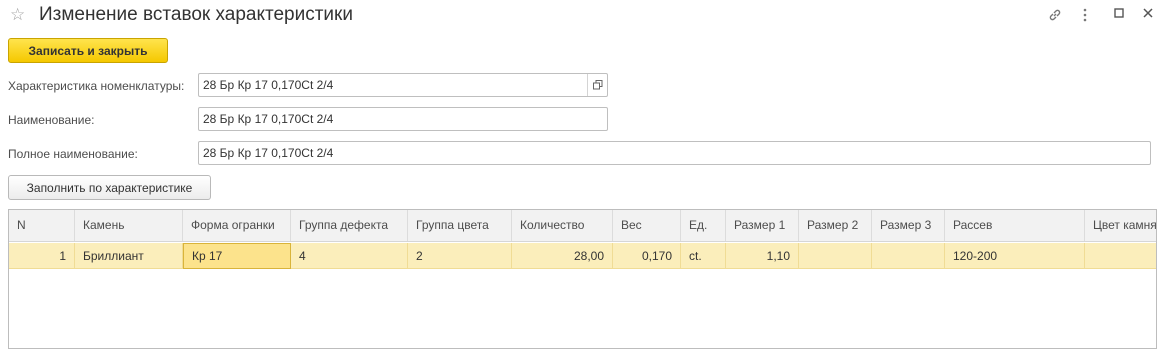  I want to click on cell-color-group: 2, so click(460, 256).